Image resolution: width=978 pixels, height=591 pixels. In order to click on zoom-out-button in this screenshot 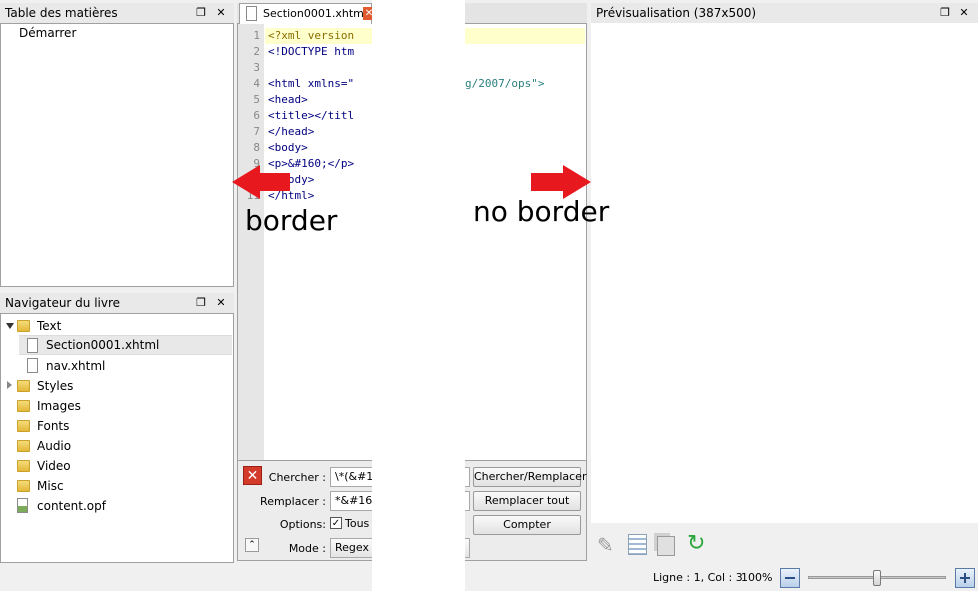, I will do `click(790, 578)`.